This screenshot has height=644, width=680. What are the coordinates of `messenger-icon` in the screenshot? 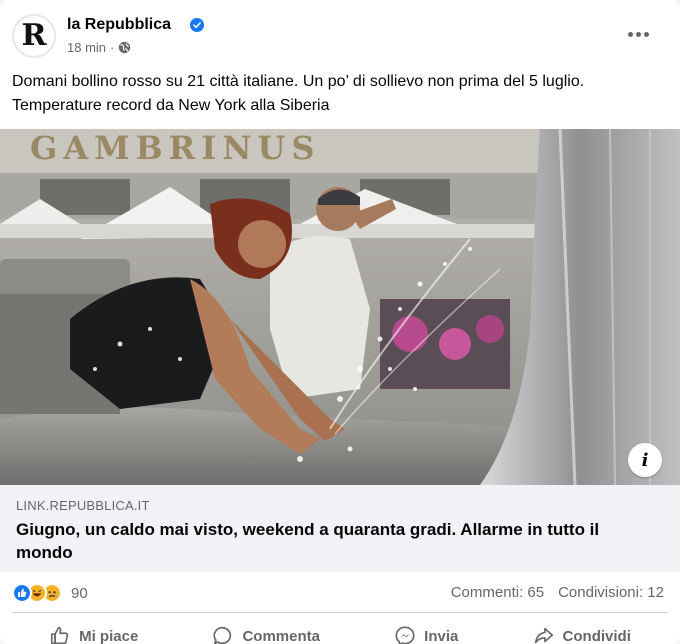 It's located at (405, 635).